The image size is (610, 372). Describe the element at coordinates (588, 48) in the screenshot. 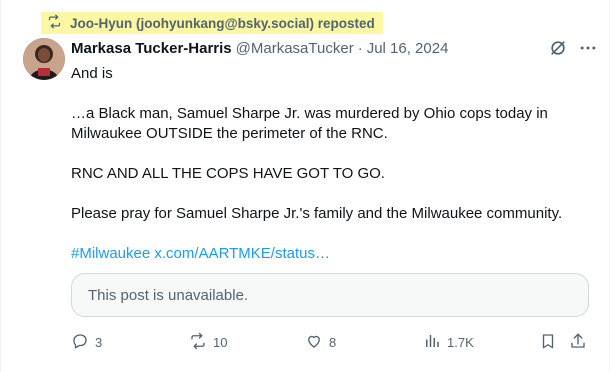

I see `more-options-icon` at that location.